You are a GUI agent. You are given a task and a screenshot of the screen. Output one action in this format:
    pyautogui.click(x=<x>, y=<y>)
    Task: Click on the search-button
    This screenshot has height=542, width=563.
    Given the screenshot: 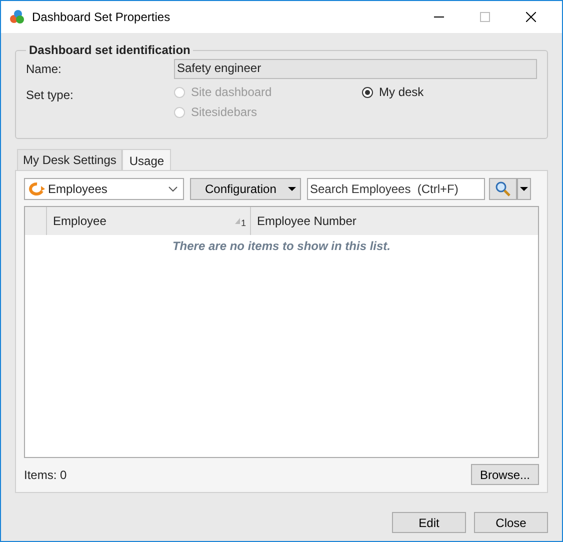 What is the action you would take?
    pyautogui.click(x=503, y=189)
    